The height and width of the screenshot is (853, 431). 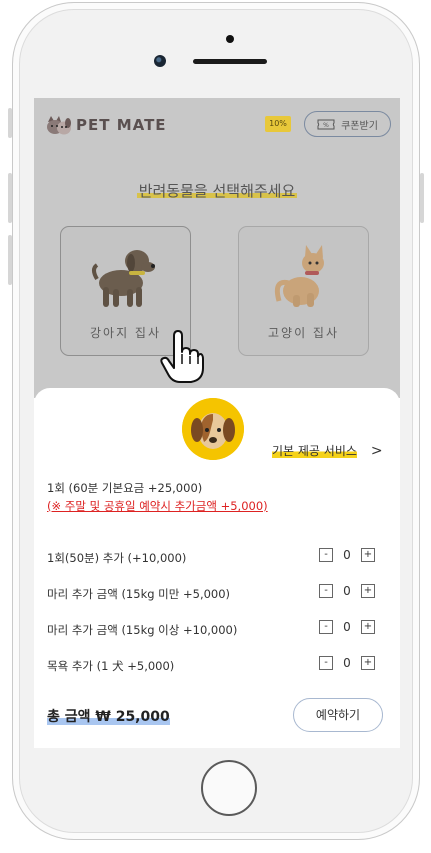 I want to click on cat-icon, so click(x=299, y=276).